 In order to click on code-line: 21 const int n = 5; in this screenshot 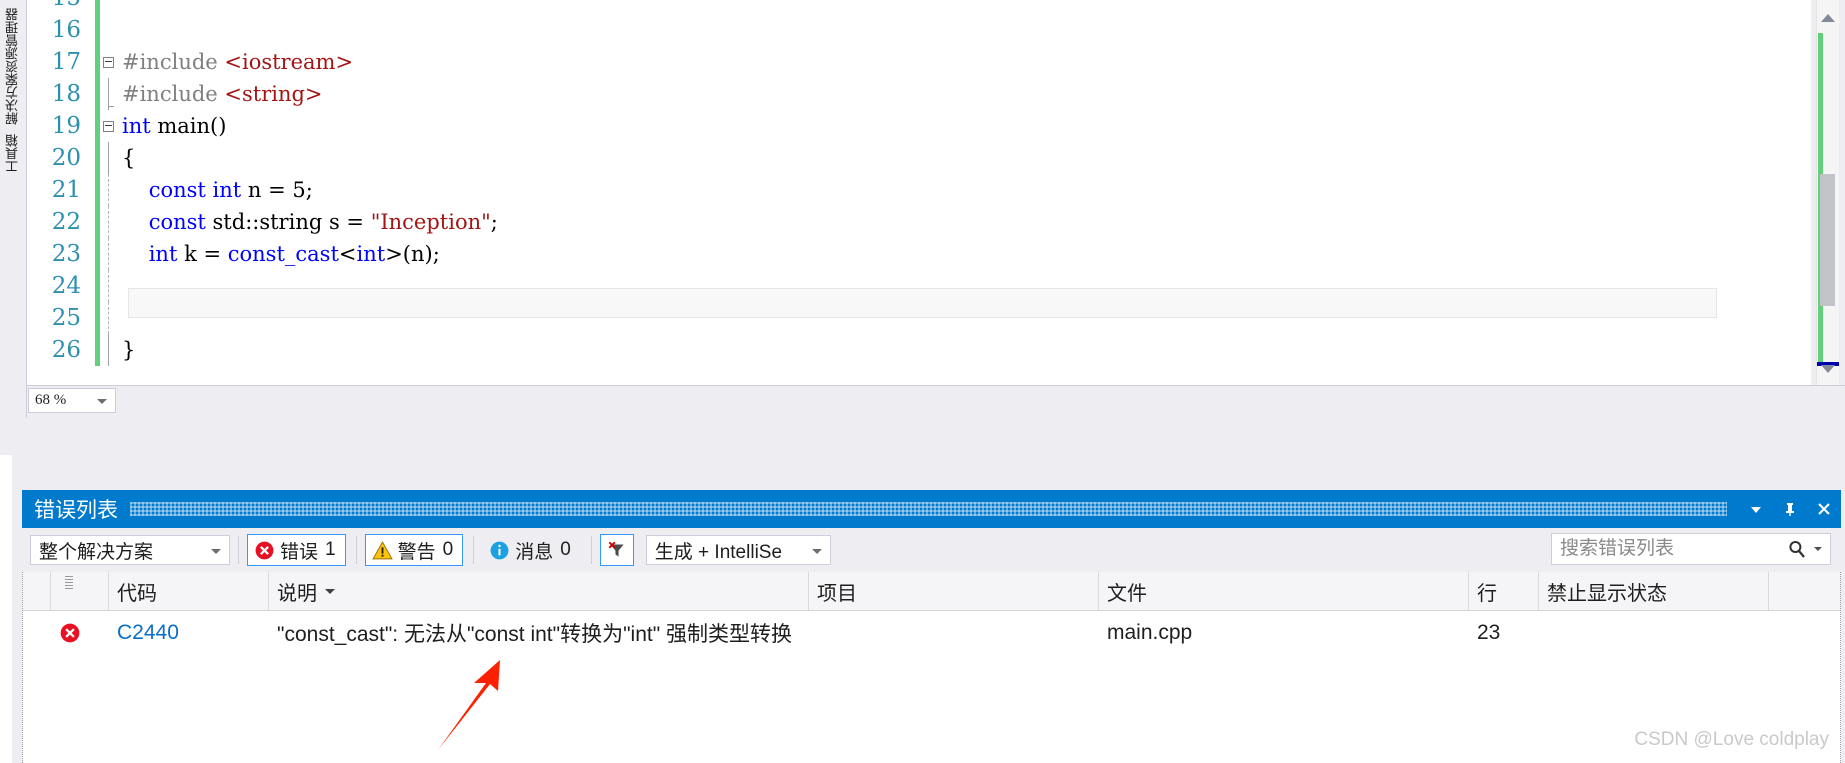, I will do `click(905, 190)`.